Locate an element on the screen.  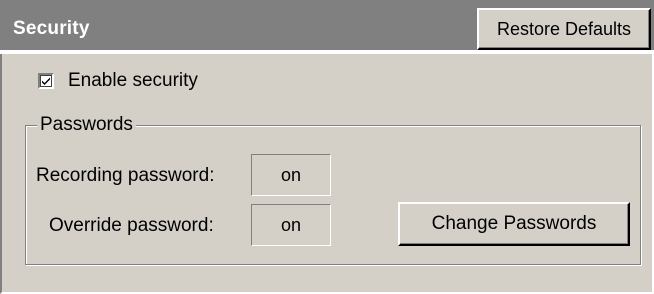
change-passwords-button: Change Passwords is located at coordinates (514, 224).